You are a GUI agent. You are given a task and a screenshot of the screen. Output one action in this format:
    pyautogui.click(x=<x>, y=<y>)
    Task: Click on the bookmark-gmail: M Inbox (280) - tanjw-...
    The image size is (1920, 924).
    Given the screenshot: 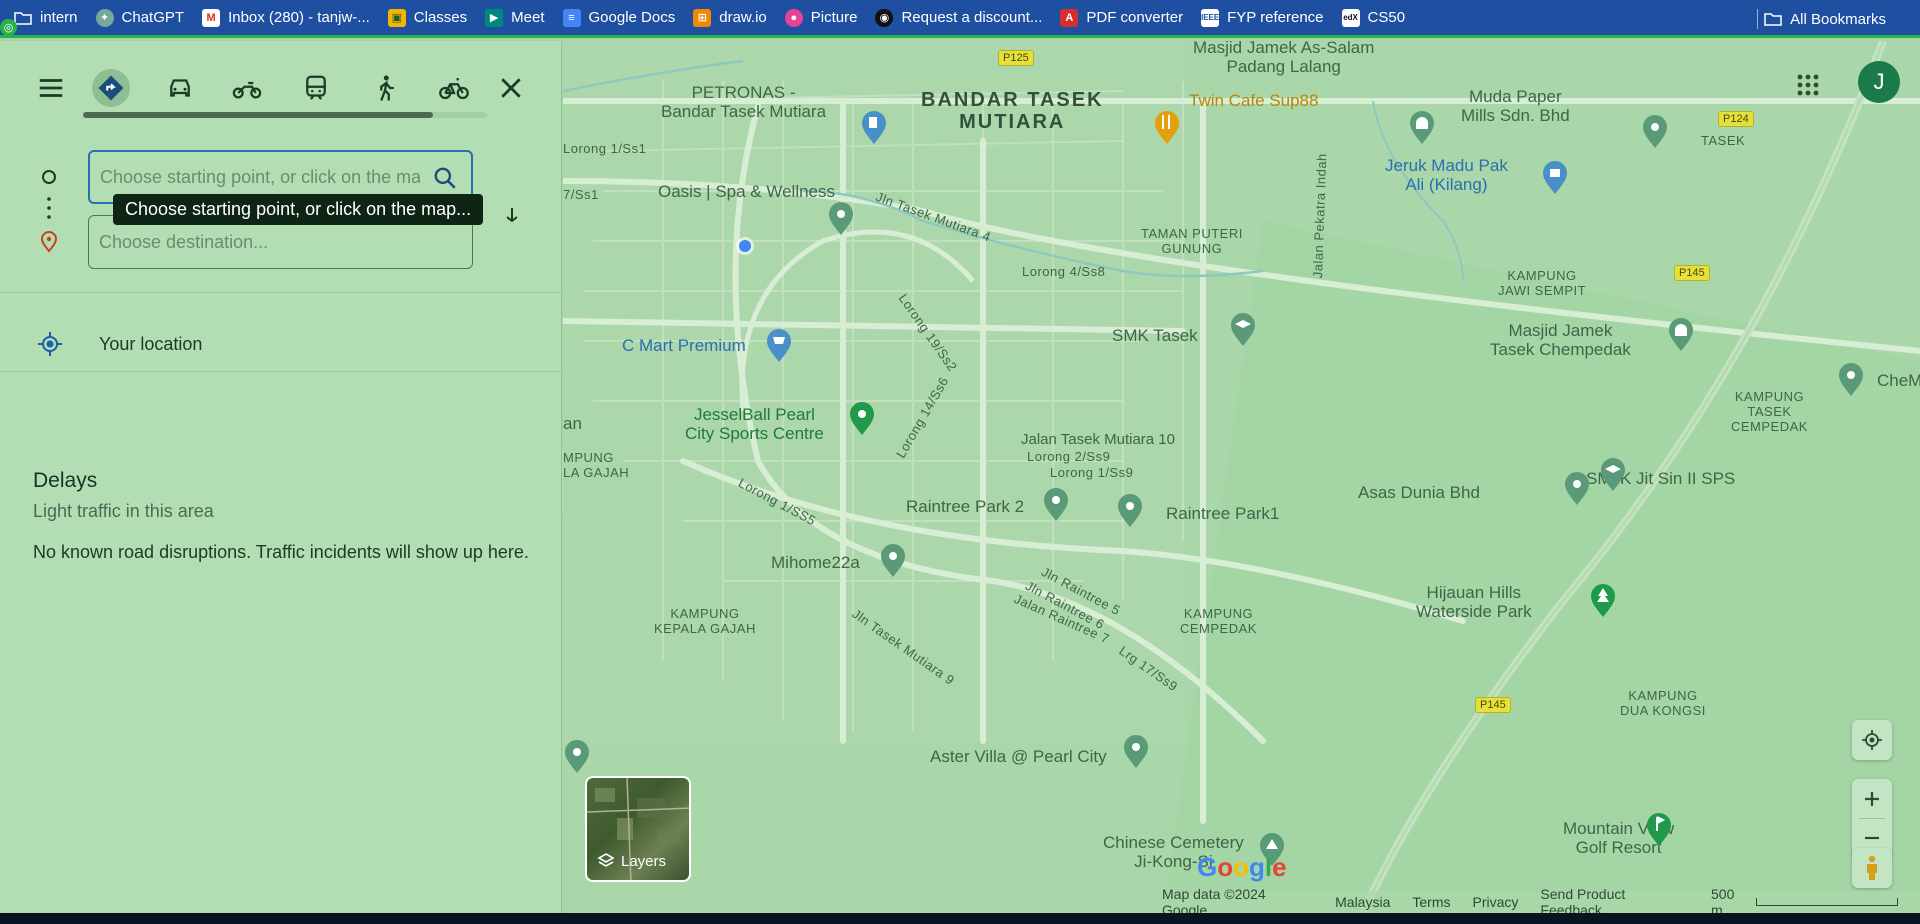 What is the action you would take?
    pyautogui.click(x=286, y=18)
    